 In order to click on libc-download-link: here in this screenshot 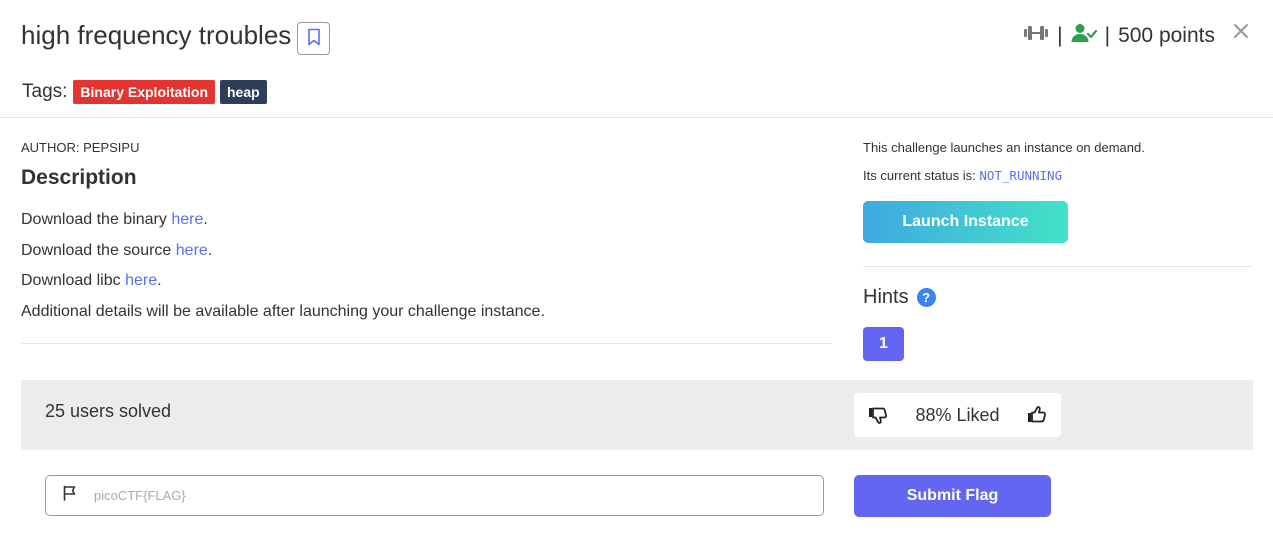, I will do `click(141, 280)`.